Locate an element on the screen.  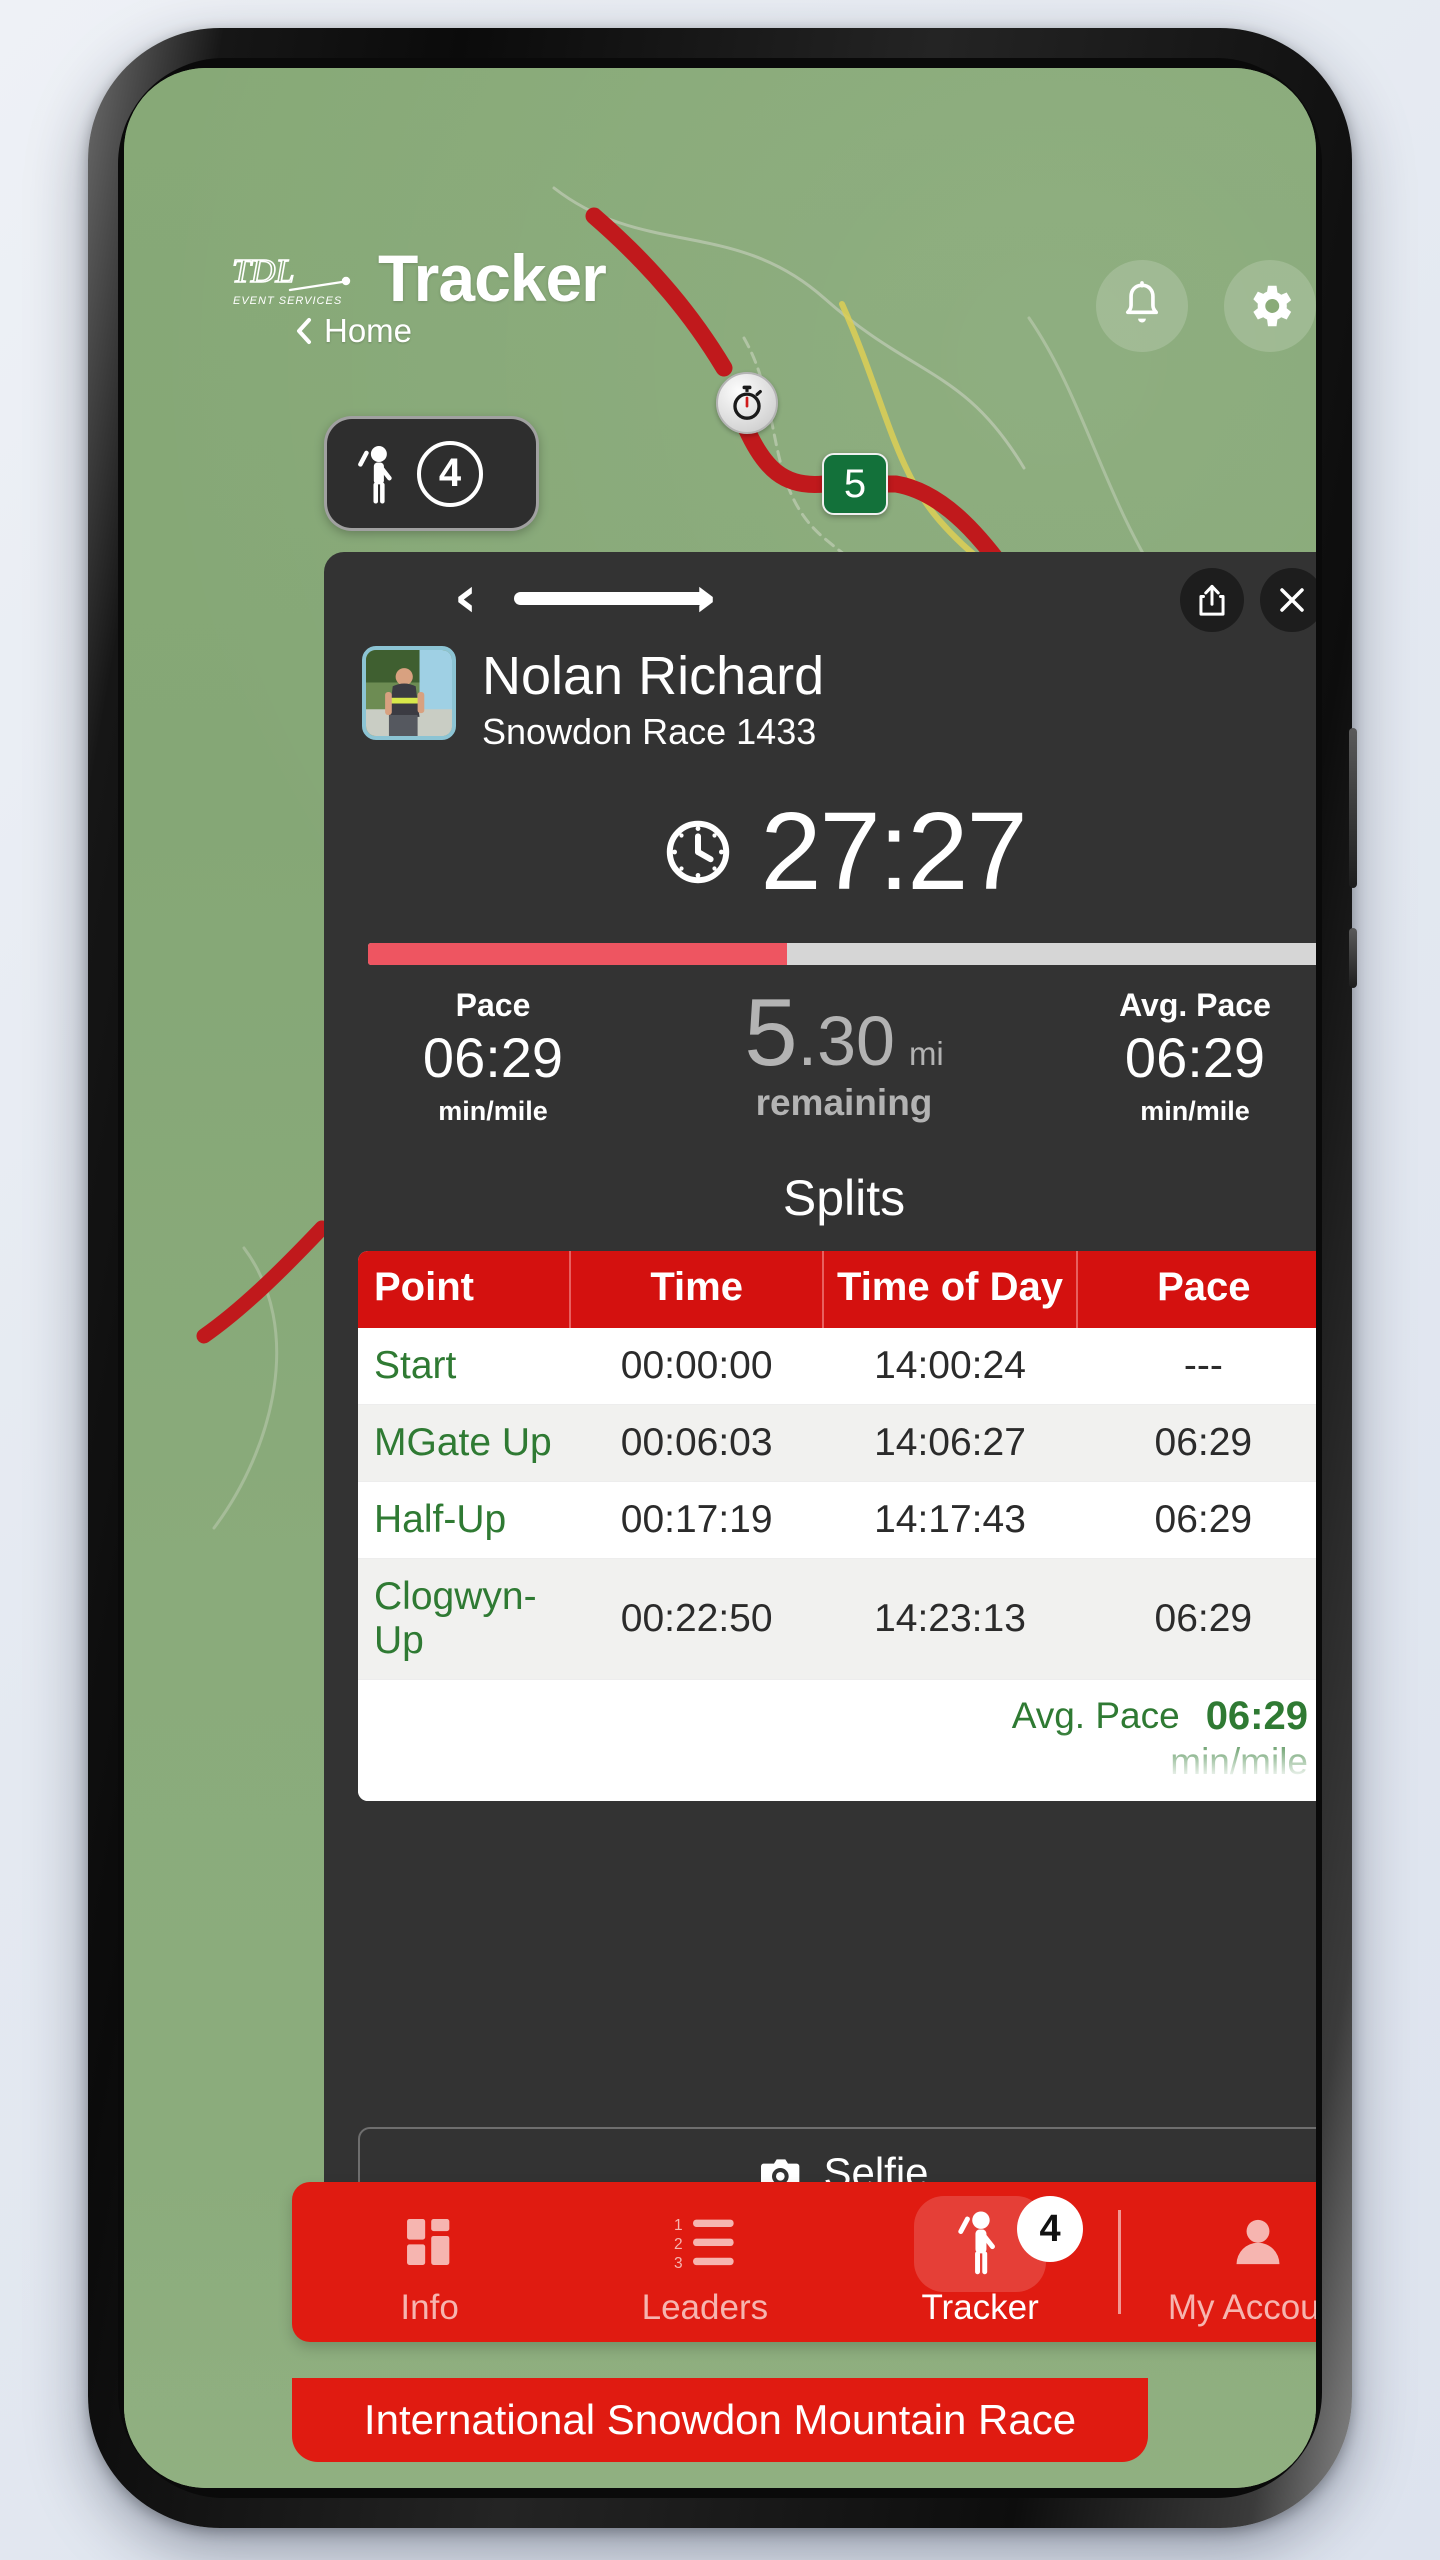
notifications-button is located at coordinates (1142, 306).